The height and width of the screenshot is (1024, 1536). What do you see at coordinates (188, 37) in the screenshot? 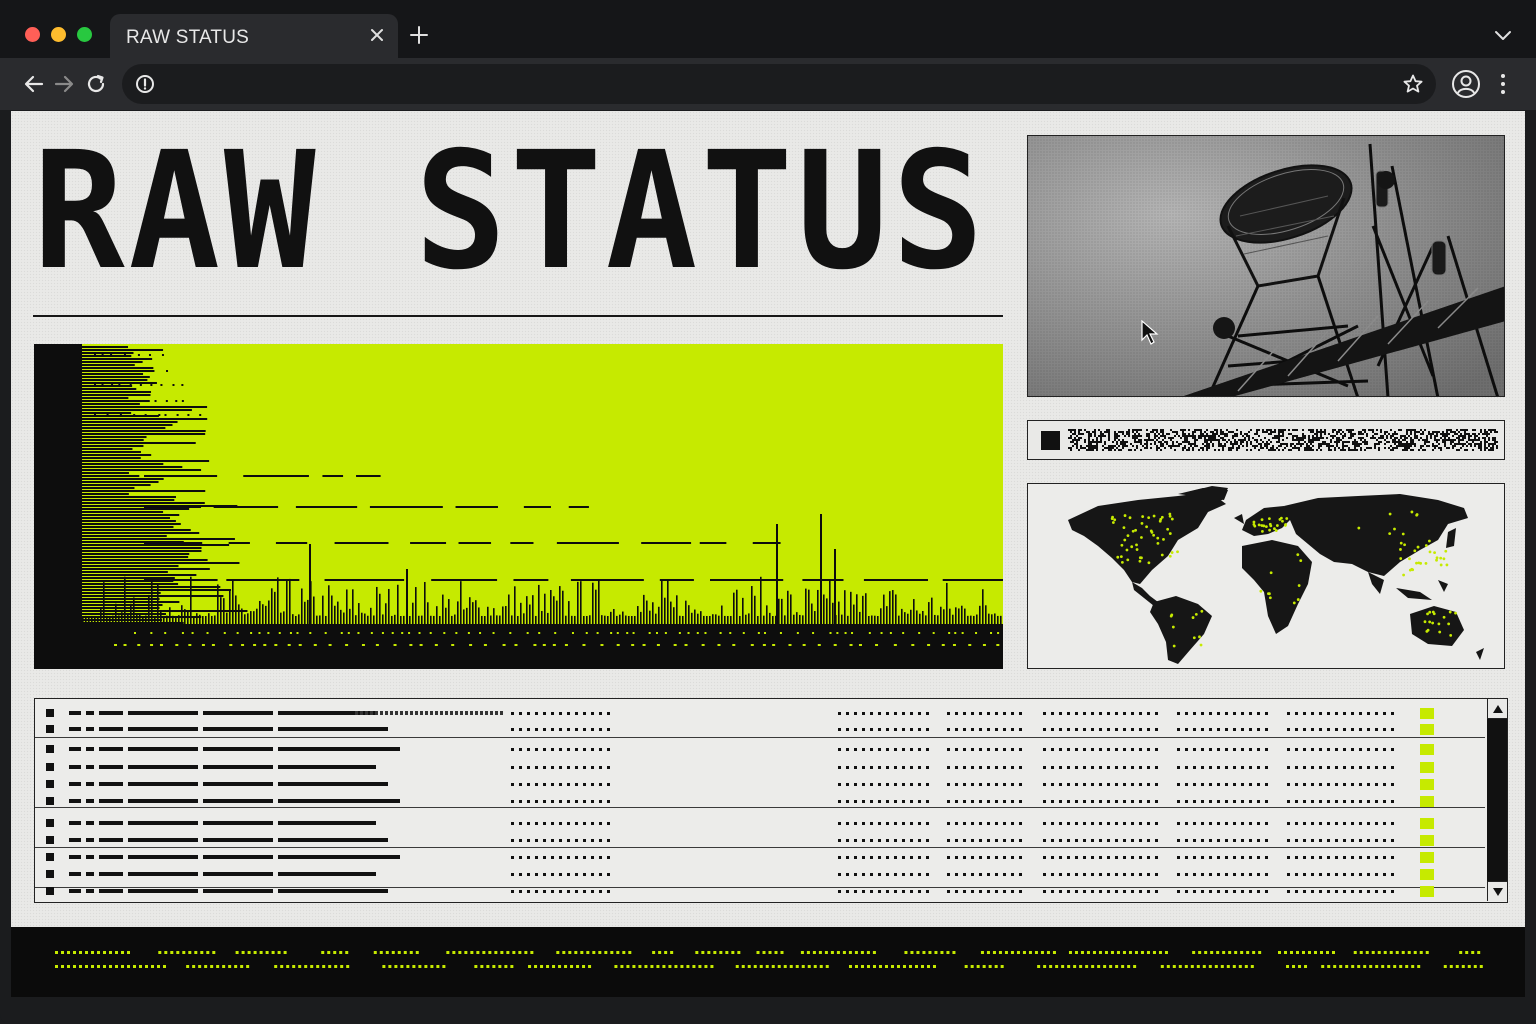
I see `tab-title: RAW STATUS` at bounding box center [188, 37].